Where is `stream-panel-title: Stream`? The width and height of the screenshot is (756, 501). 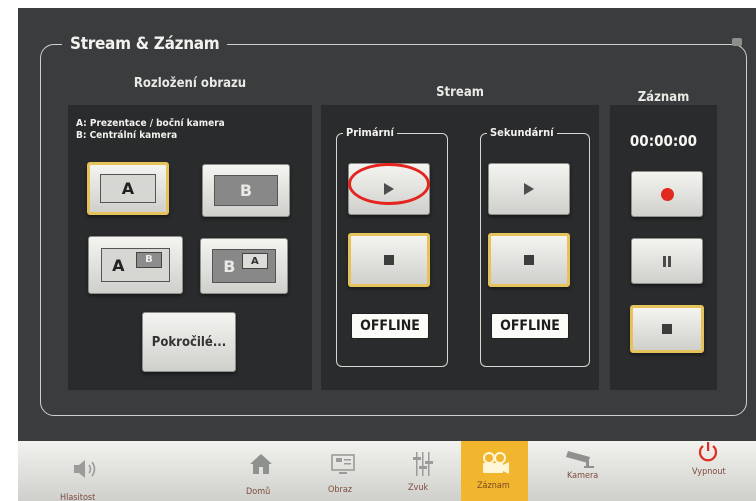
stream-panel-title: Stream is located at coordinates (460, 92).